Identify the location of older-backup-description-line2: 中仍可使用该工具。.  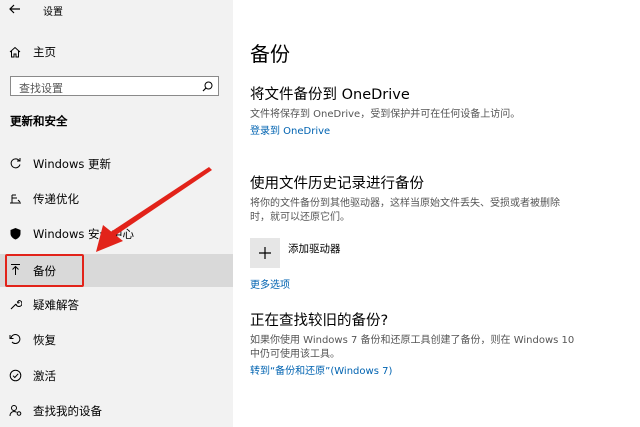
(295, 354).